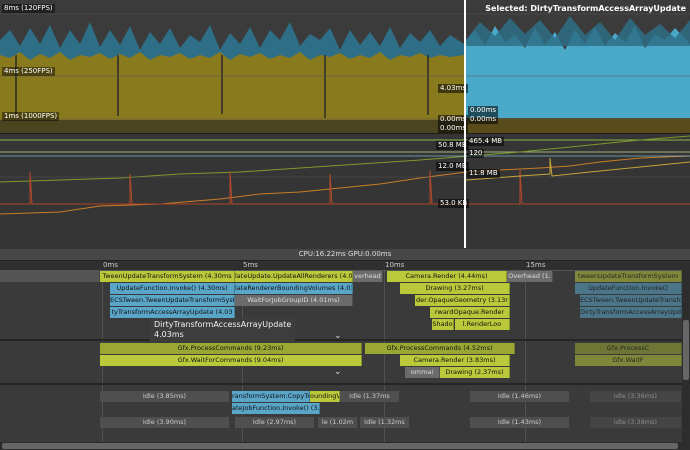  Describe the element at coordinates (395, 265) in the screenshot. I see `tick-label: 10ms` at that location.